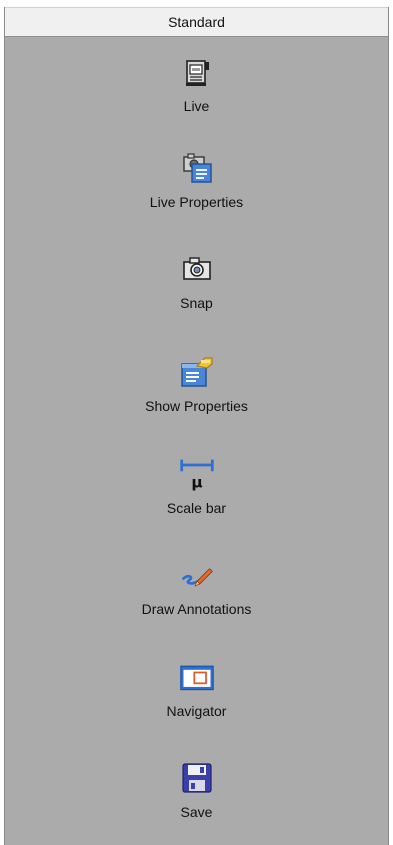  What do you see at coordinates (197, 372) in the screenshot?
I see `properties-pointer-icon` at bounding box center [197, 372].